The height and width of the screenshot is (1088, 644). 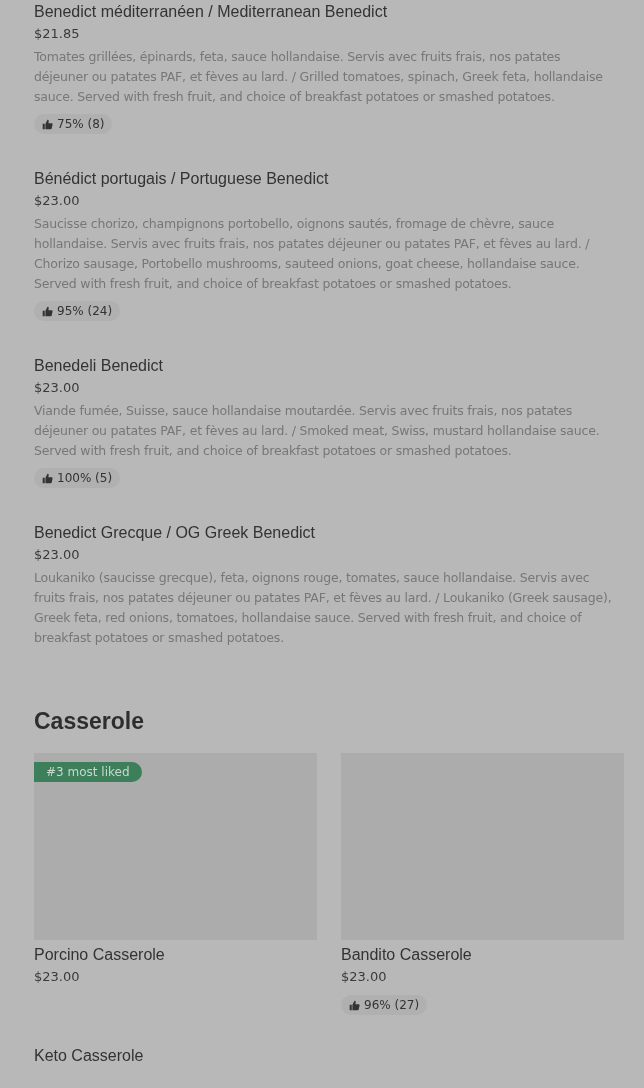 What do you see at coordinates (482, 955) in the screenshot?
I see `item-title: Bandito Casserole` at bounding box center [482, 955].